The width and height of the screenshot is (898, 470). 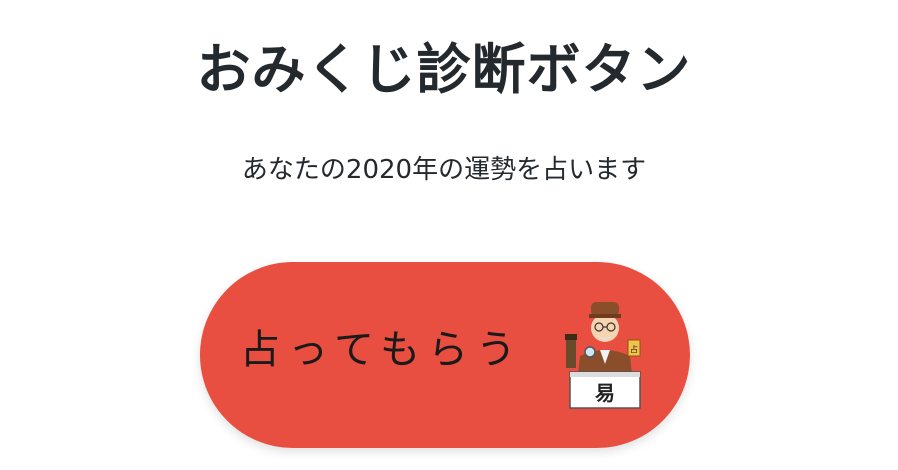 I want to click on page-title: おみくじ診断ボタン, so click(x=444, y=69).